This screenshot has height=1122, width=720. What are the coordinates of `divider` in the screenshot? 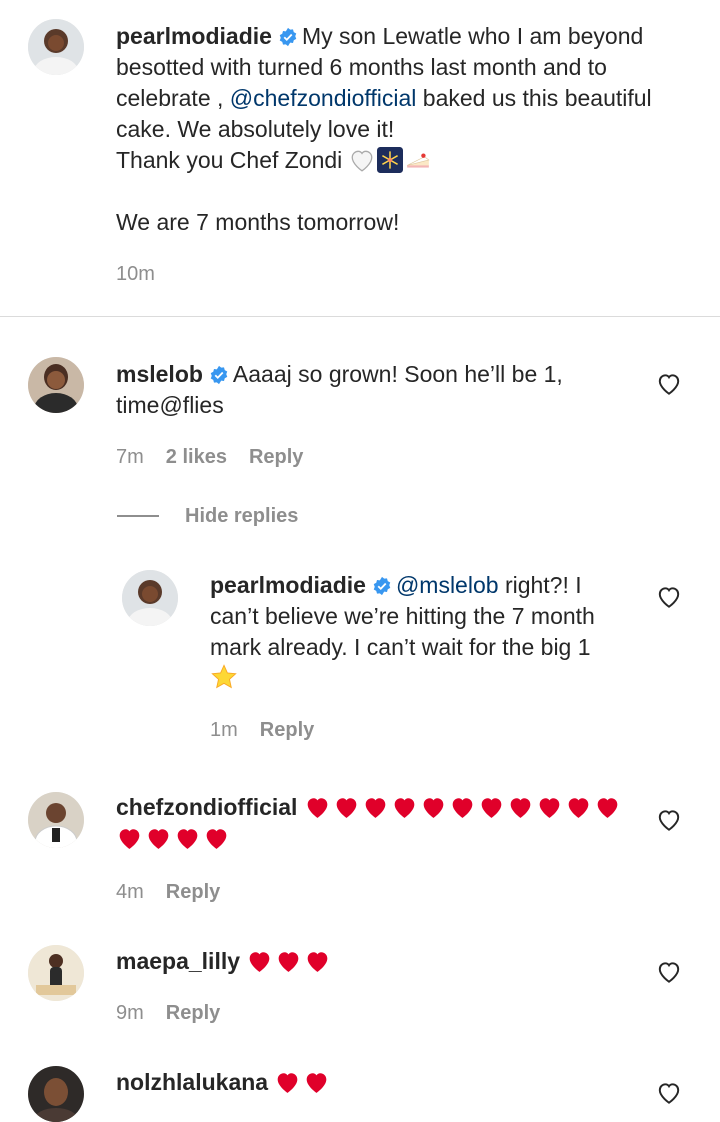 It's located at (360, 316).